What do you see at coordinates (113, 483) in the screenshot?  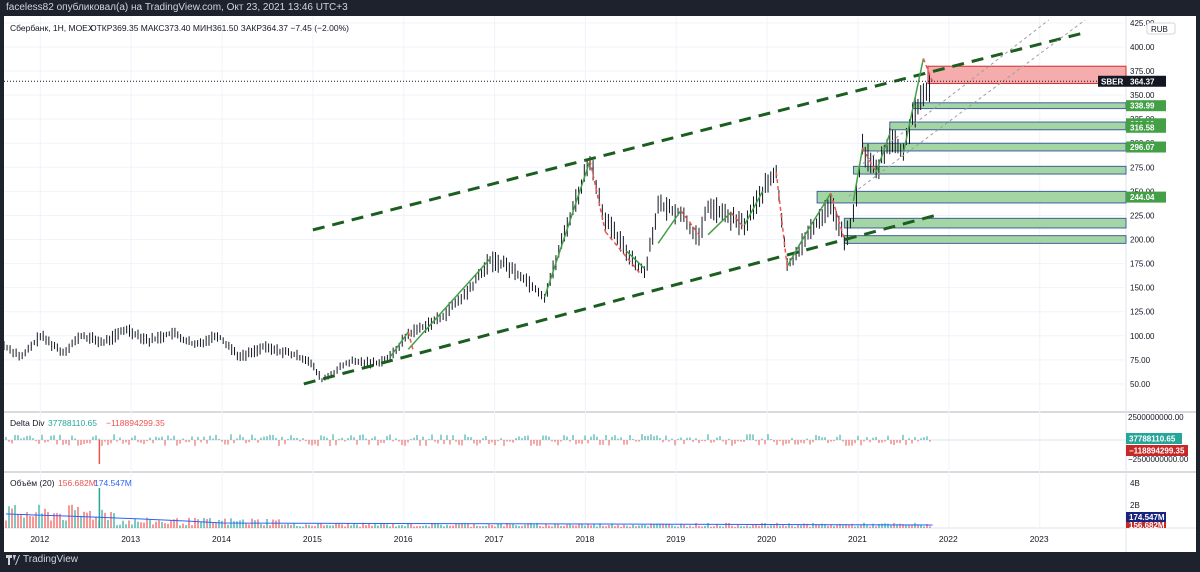 I see `volume-value-2: 174.547M` at bounding box center [113, 483].